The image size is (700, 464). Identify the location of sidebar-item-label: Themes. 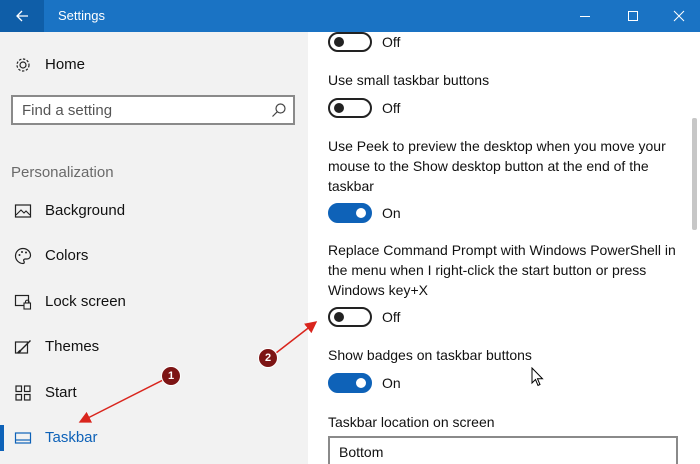
(72, 346).